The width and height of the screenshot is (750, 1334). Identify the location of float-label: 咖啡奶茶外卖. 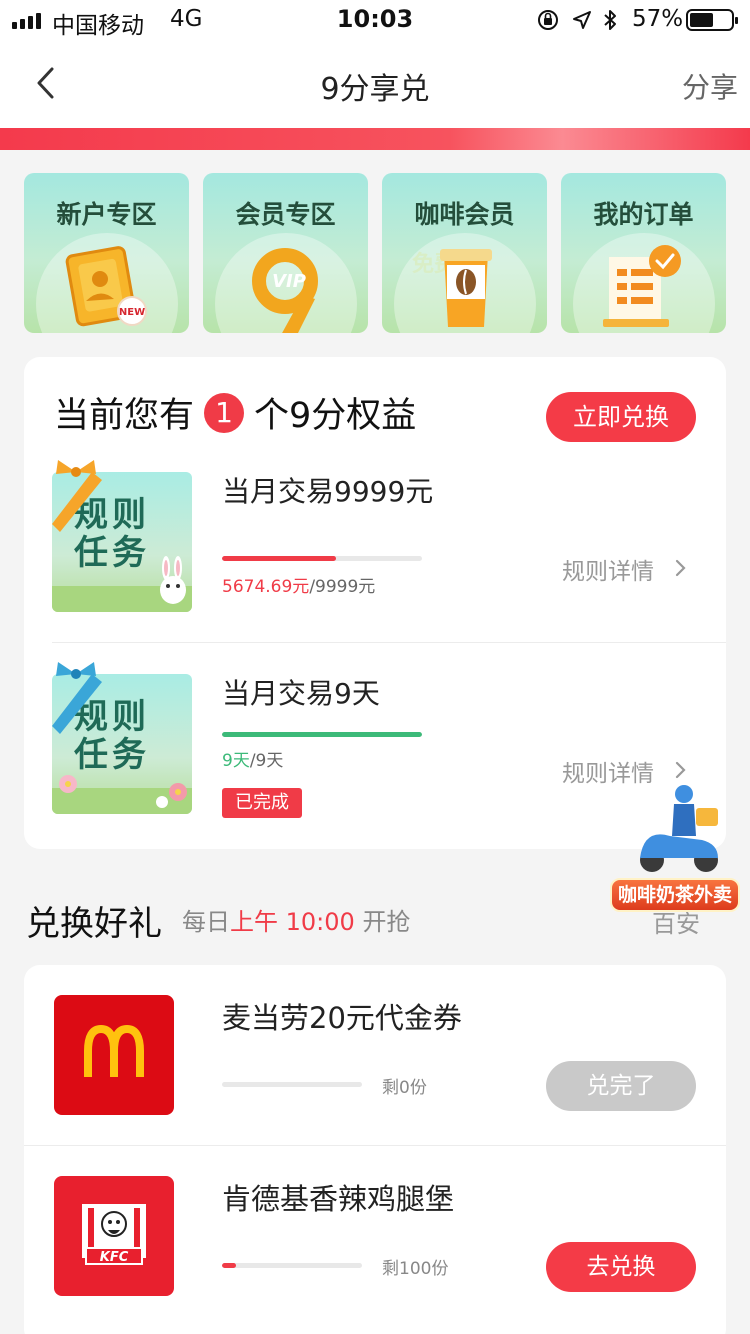
(675, 895).